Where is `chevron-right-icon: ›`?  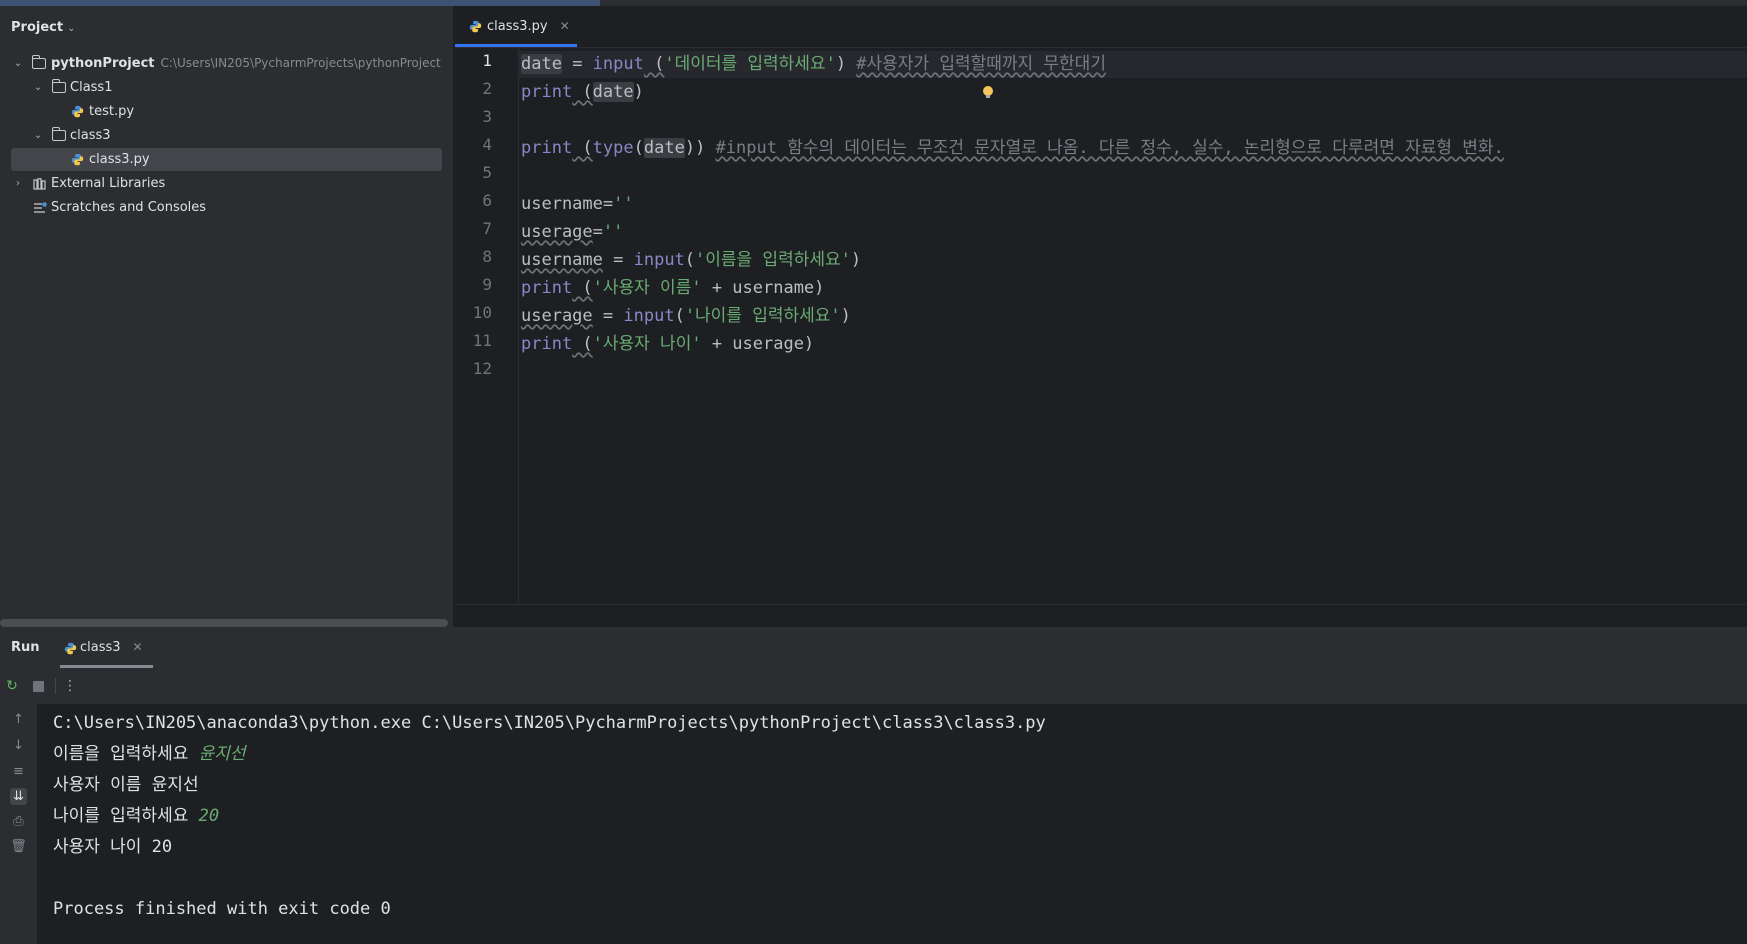 chevron-right-icon: › is located at coordinates (18, 183).